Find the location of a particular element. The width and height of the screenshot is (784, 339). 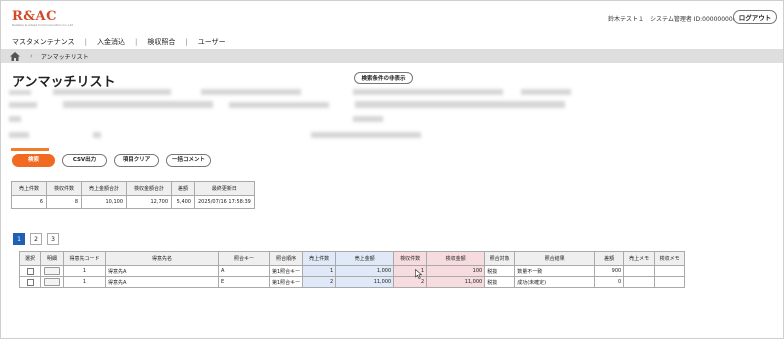

last-update-value: 2025/07/16 17:58:39 is located at coordinates (224, 202).